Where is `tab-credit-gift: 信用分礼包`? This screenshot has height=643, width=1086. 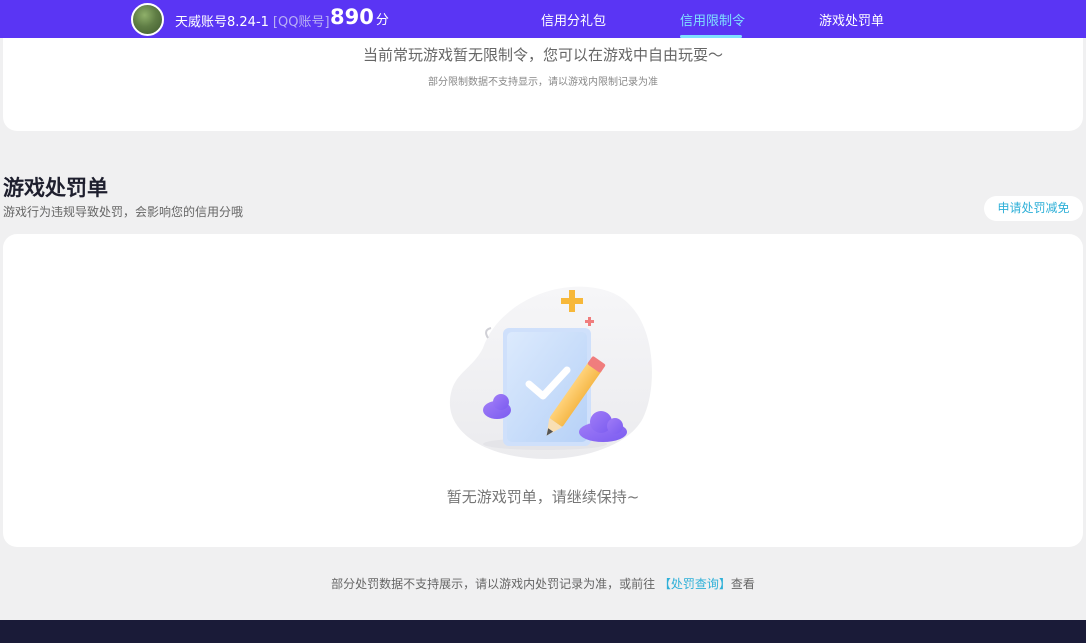 tab-credit-gift: 信用分礼包 is located at coordinates (573, 19).